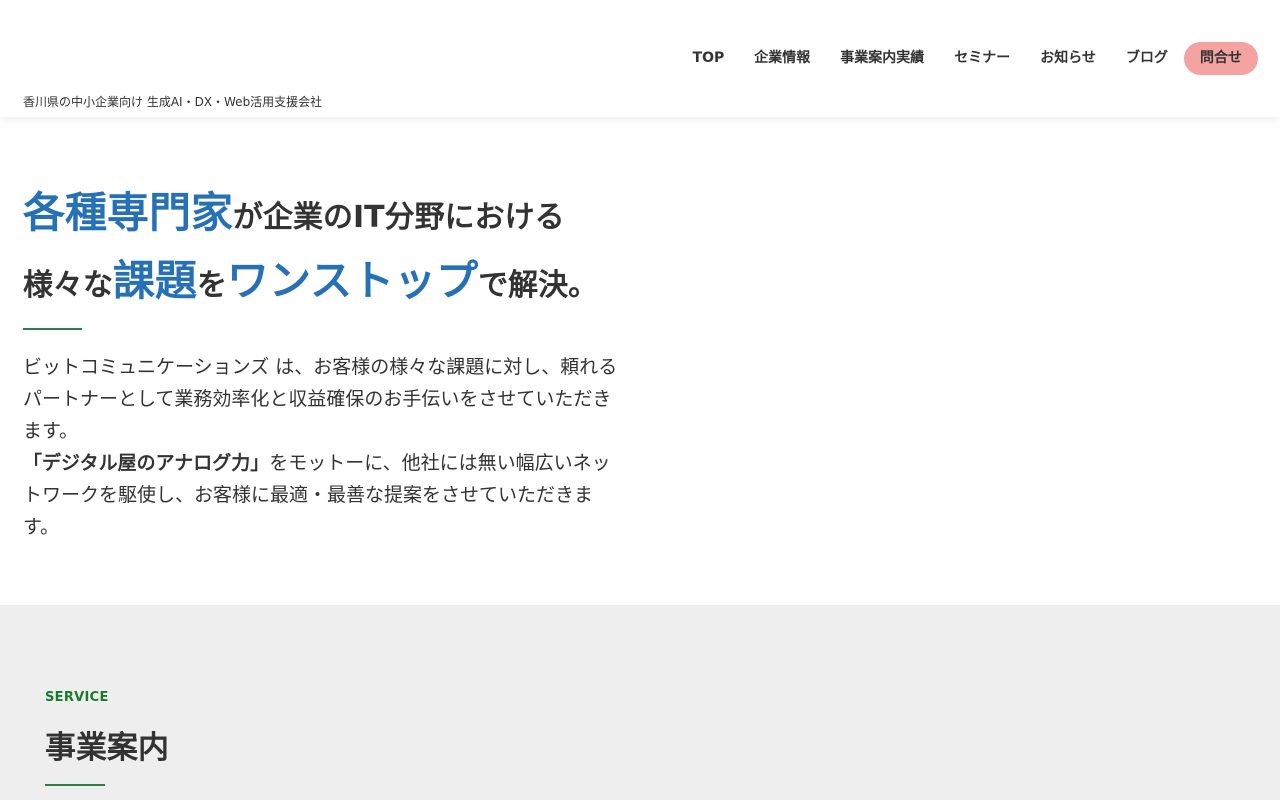  What do you see at coordinates (709, 58) in the screenshot?
I see `nav-top: TOP` at bounding box center [709, 58].